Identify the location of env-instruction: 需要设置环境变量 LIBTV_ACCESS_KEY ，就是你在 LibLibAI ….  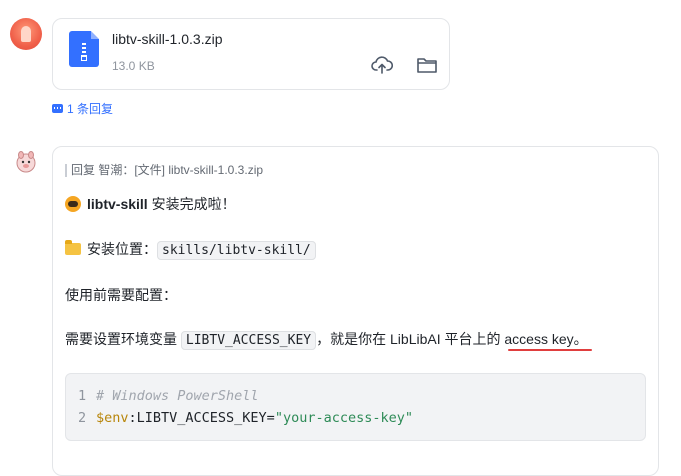
(326, 339).